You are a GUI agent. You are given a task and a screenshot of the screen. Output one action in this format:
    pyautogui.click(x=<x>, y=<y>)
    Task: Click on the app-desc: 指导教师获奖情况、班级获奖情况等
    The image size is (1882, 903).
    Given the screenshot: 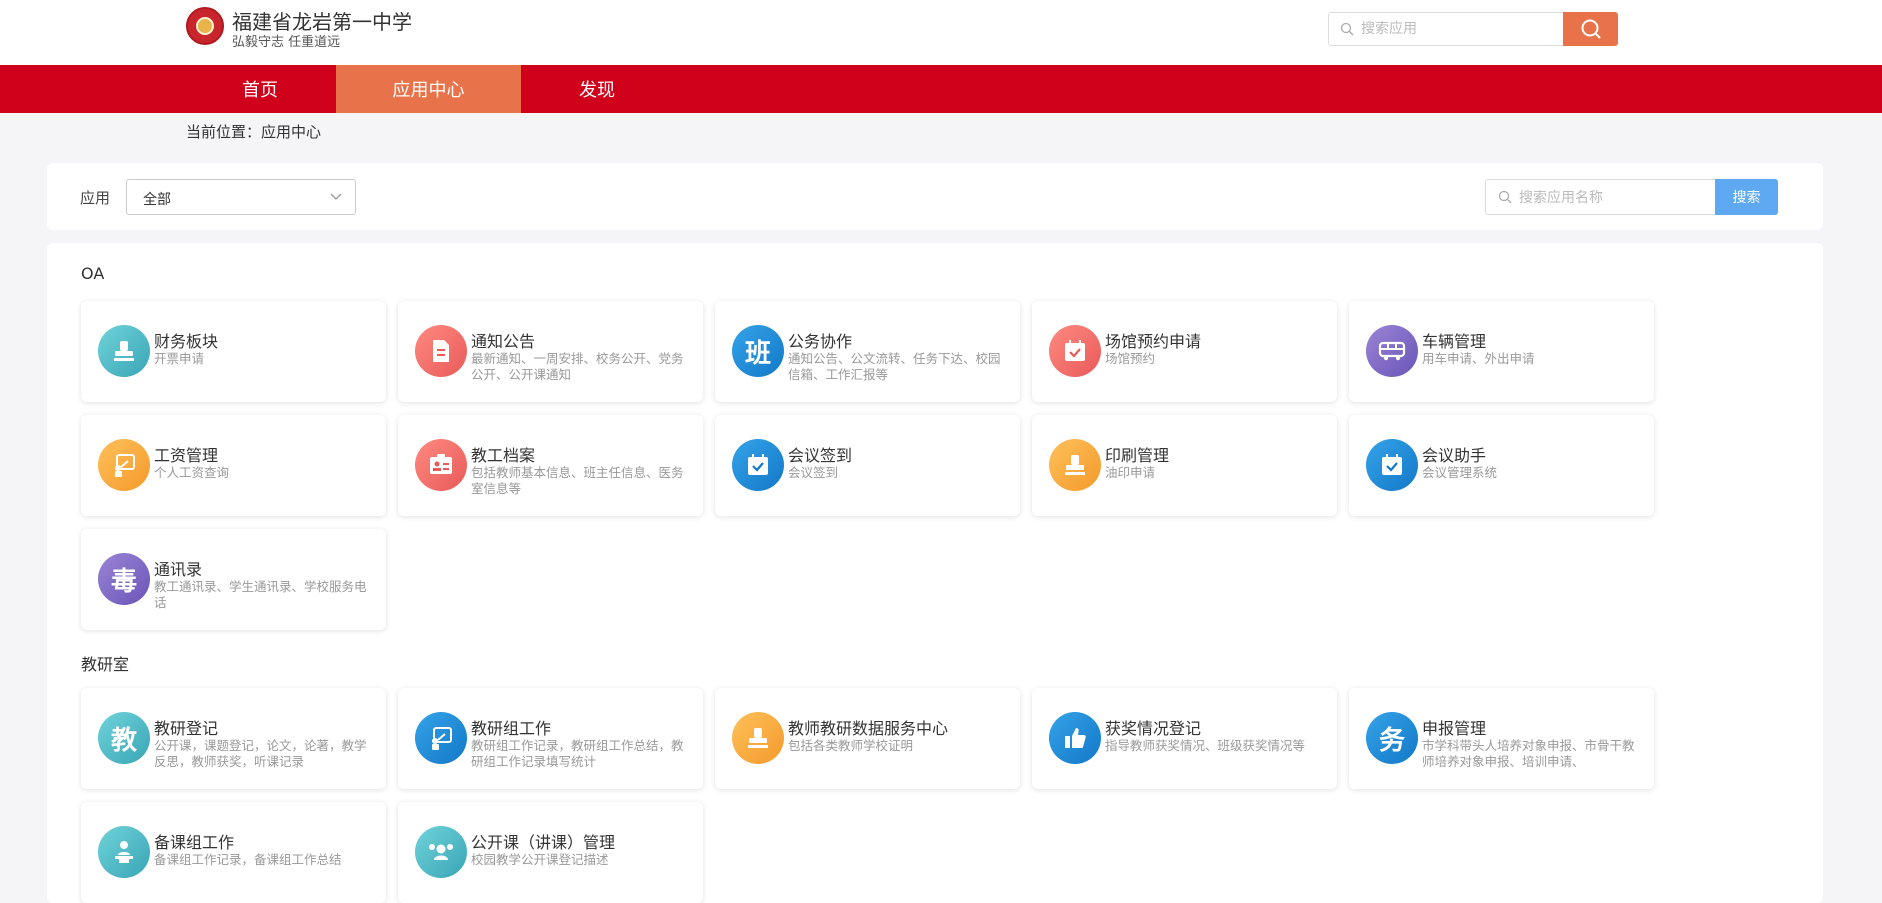 What is the action you would take?
    pyautogui.click(x=1205, y=745)
    